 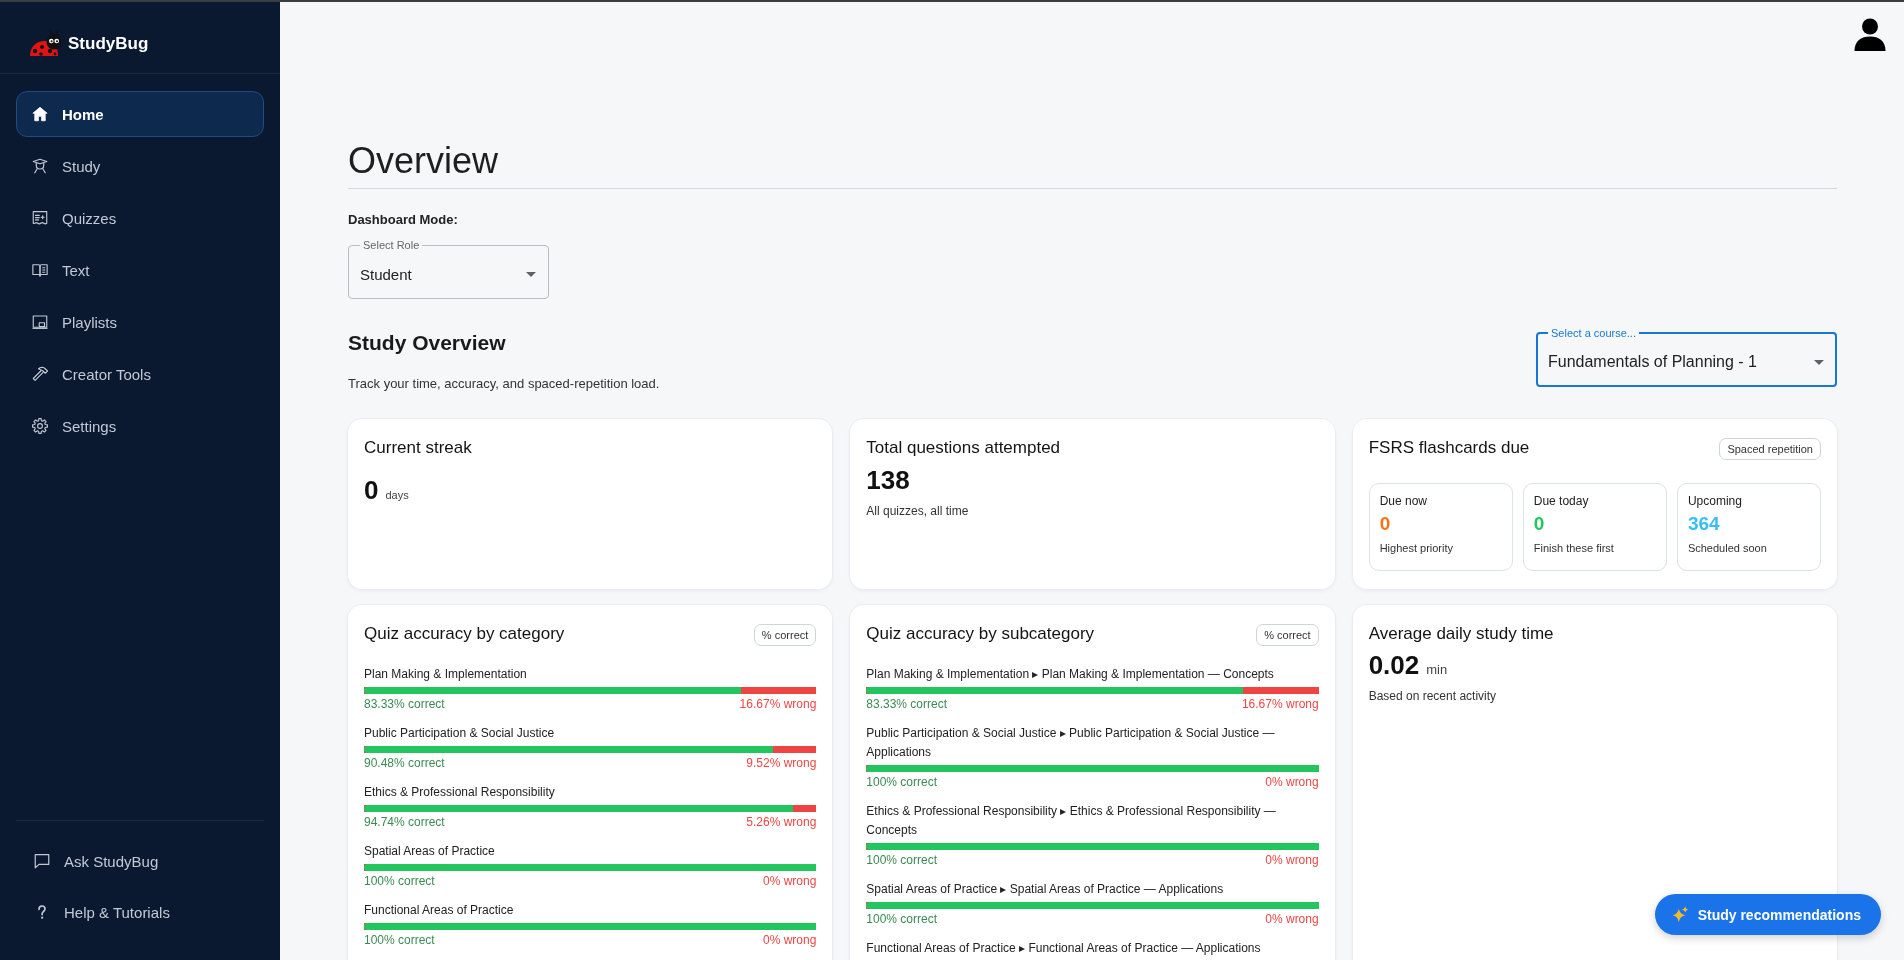 What do you see at coordinates (1070, 674) in the screenshot?
I see `category-label: Plan Making & Implementation ▸ Plan Making & Implementation — Concepts` at bounding box center [1070, 674].